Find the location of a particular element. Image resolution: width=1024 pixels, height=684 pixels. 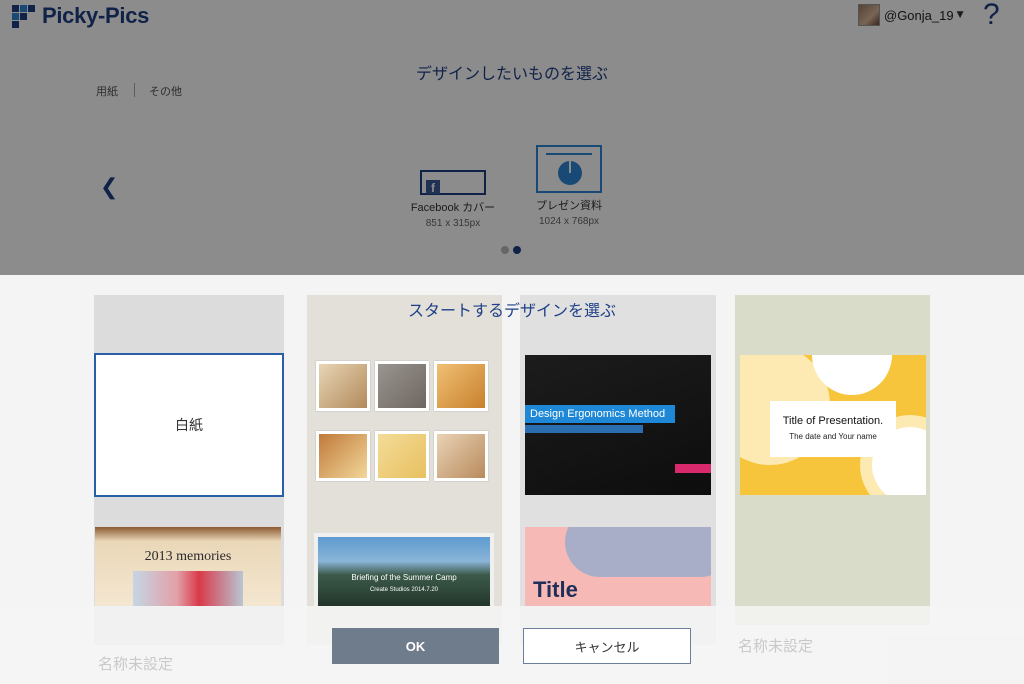

template-date-tag is located at coordinates (693, 468).